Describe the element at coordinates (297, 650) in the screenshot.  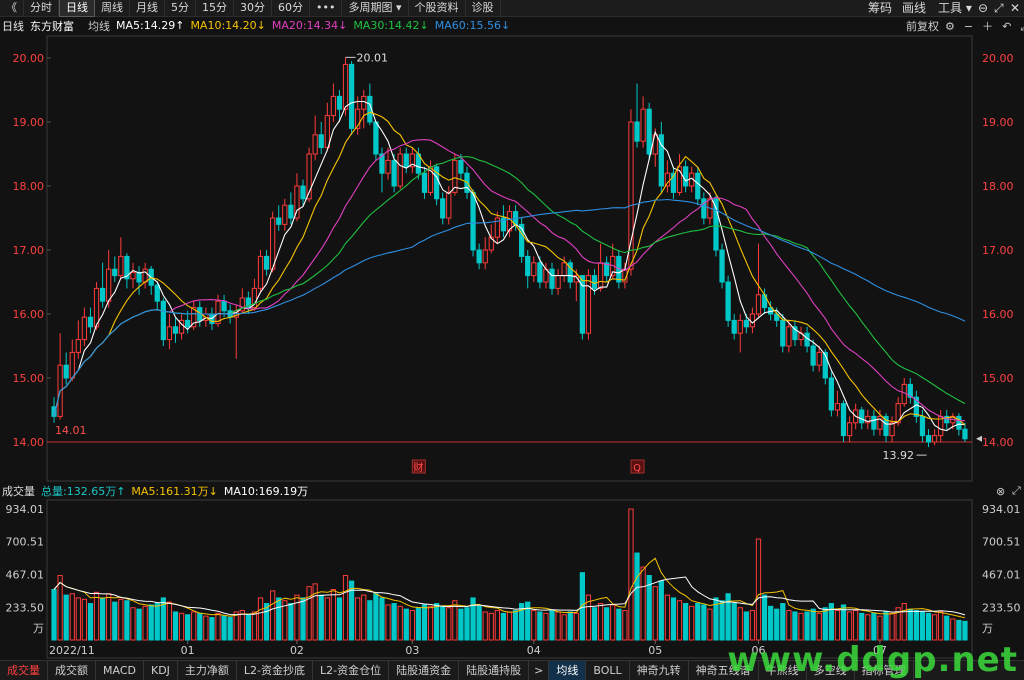
I see `x-axis-label: 02` at that location.